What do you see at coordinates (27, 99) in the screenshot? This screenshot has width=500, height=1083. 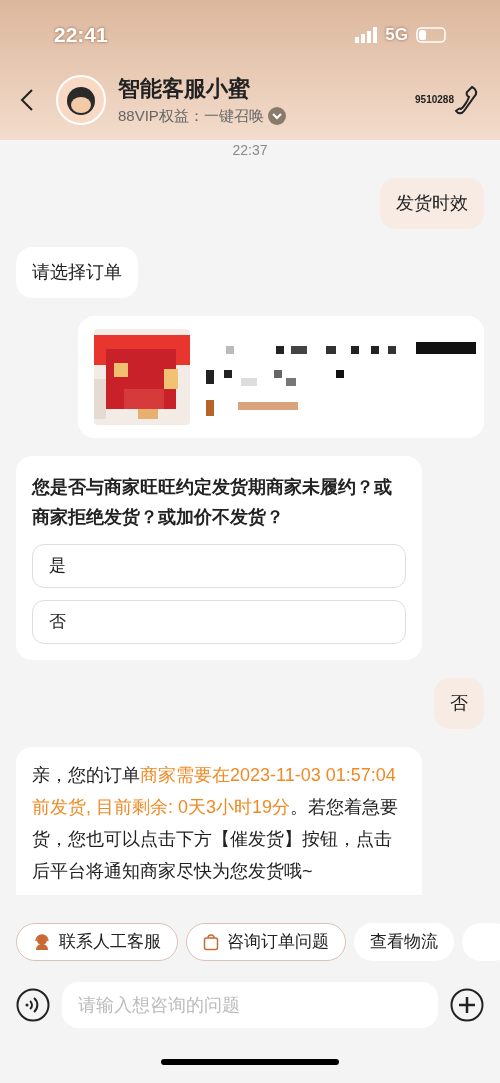 I see `back-icon` at bounding box center [27, 99].